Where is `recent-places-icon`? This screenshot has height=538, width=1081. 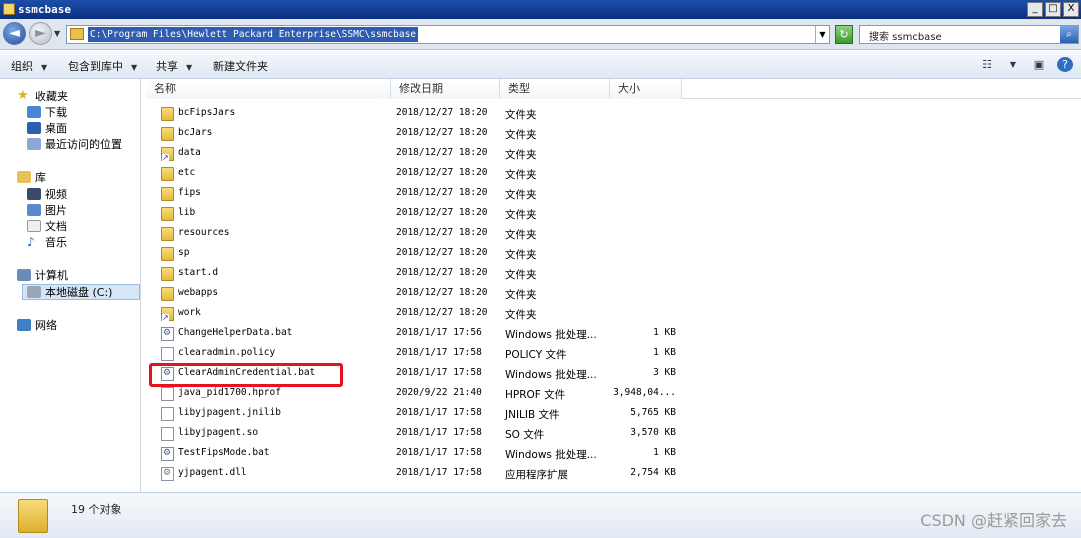
recent-places-icon is located at coordinates (34, 144).